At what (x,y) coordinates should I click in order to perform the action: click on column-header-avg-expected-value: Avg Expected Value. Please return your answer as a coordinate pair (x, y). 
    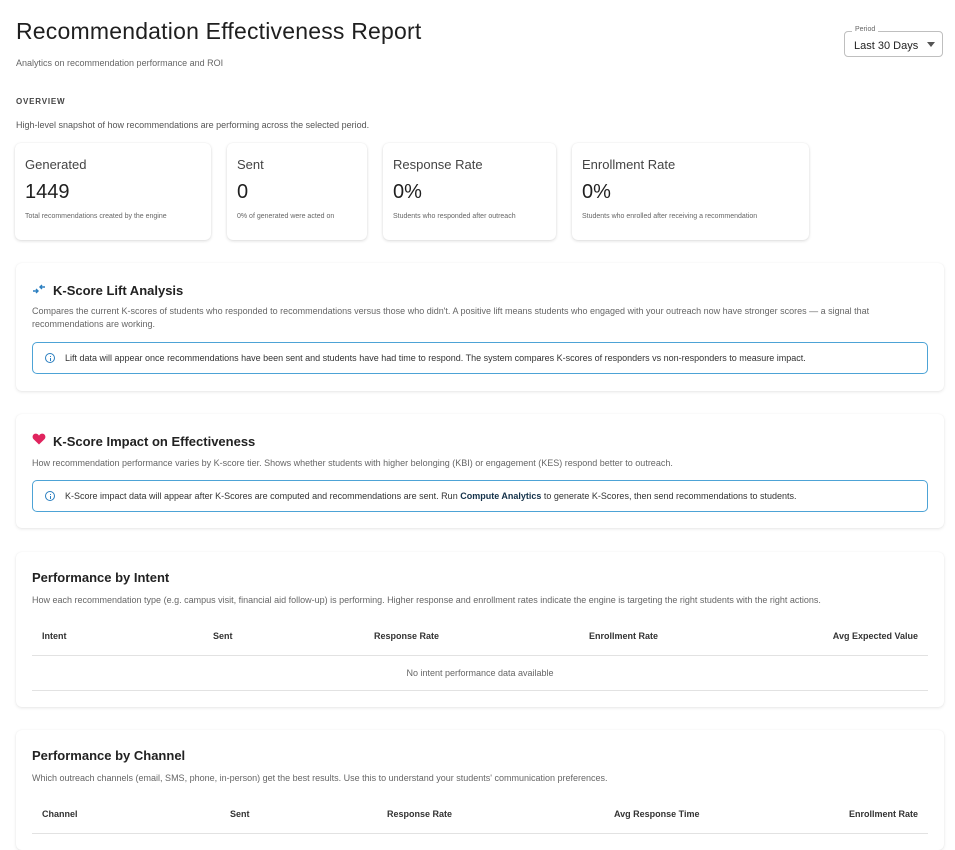
    Looking at the image, I should click on (875, 636).